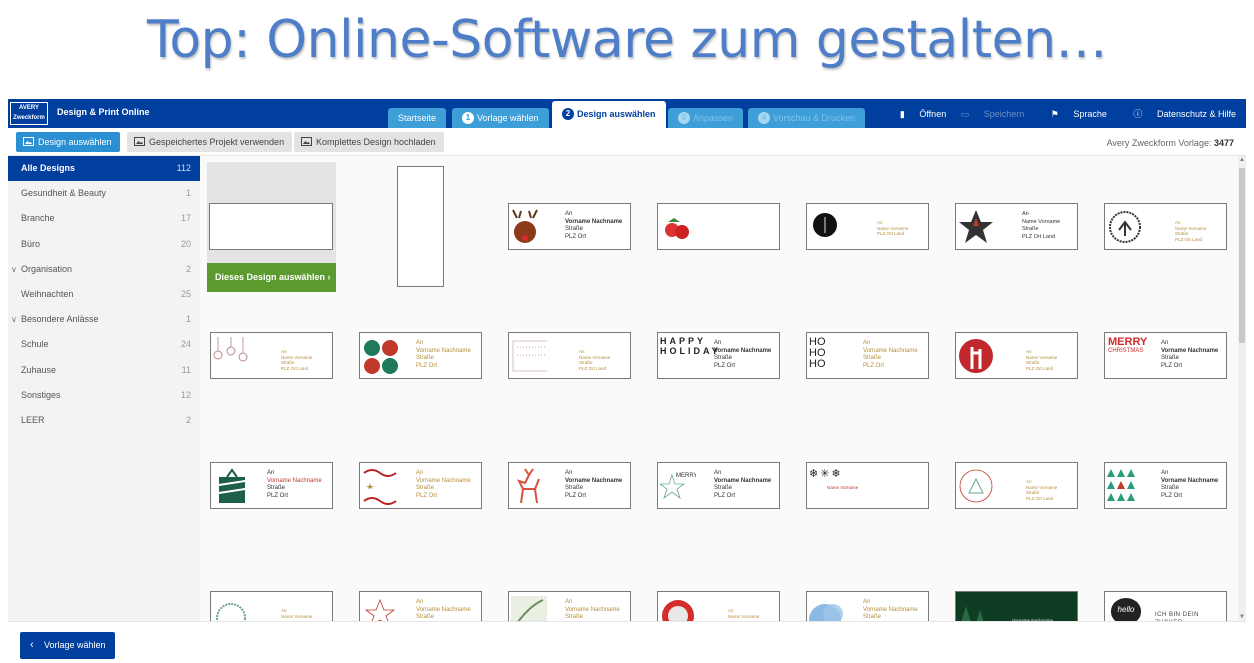  What do you see at coordinates (627, 640) in the screenshot?
I see `footer-bar: ‹ Vorlage wählen` at bounding box center [627, 640].